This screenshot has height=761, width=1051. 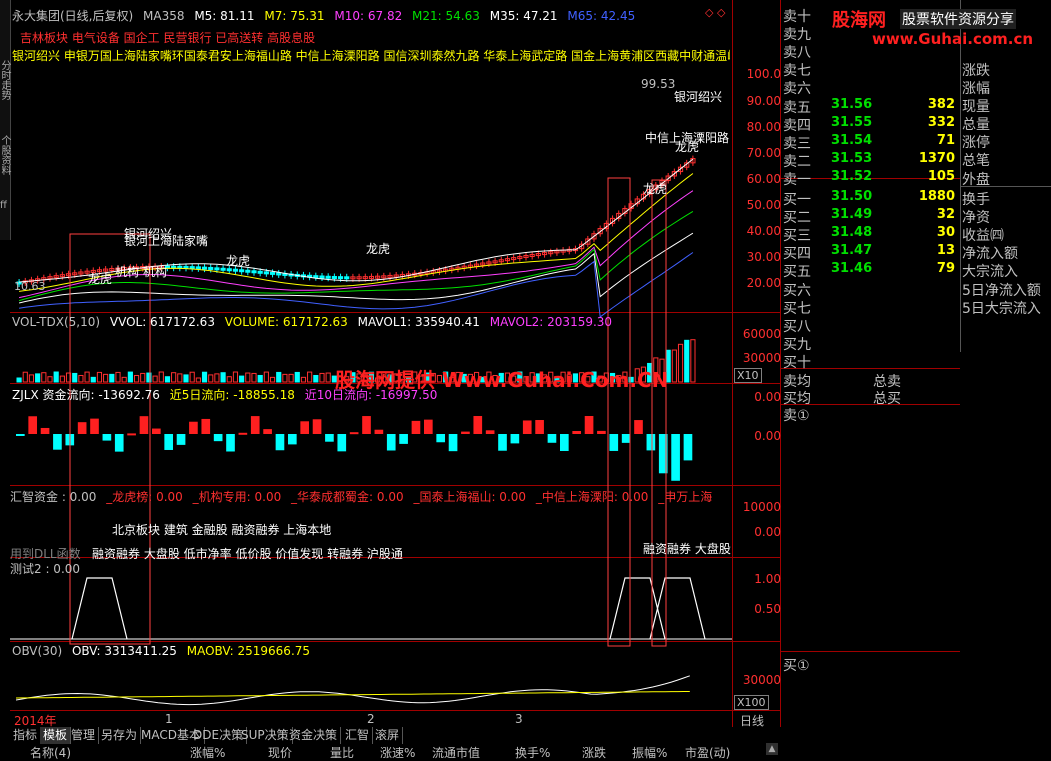 I want to click on column-header-0: 名称(4), so click(x=50, y=752).